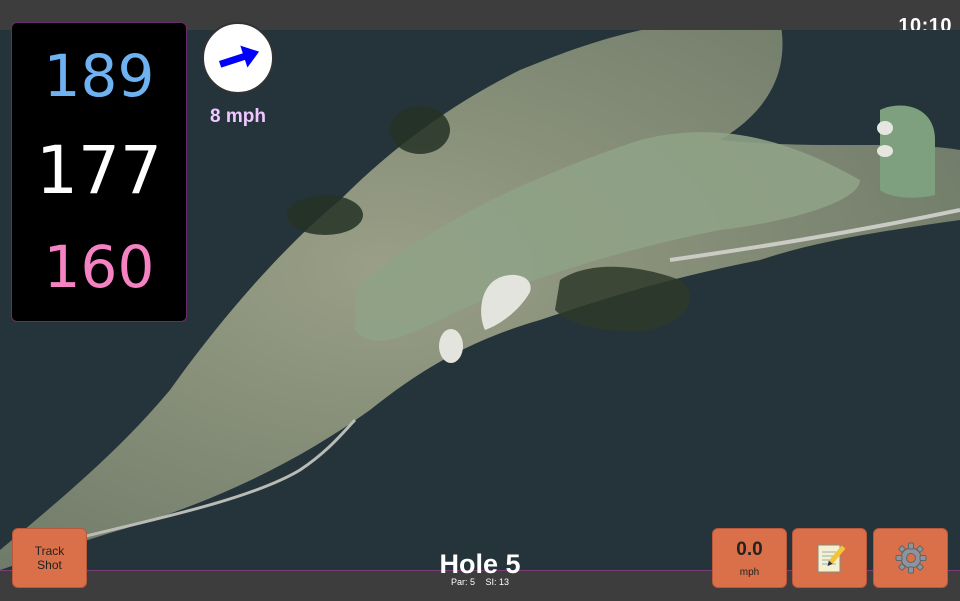 This screenshot has width=960, height=601. I want to click on speed-unit: mph, so click(749, 572).